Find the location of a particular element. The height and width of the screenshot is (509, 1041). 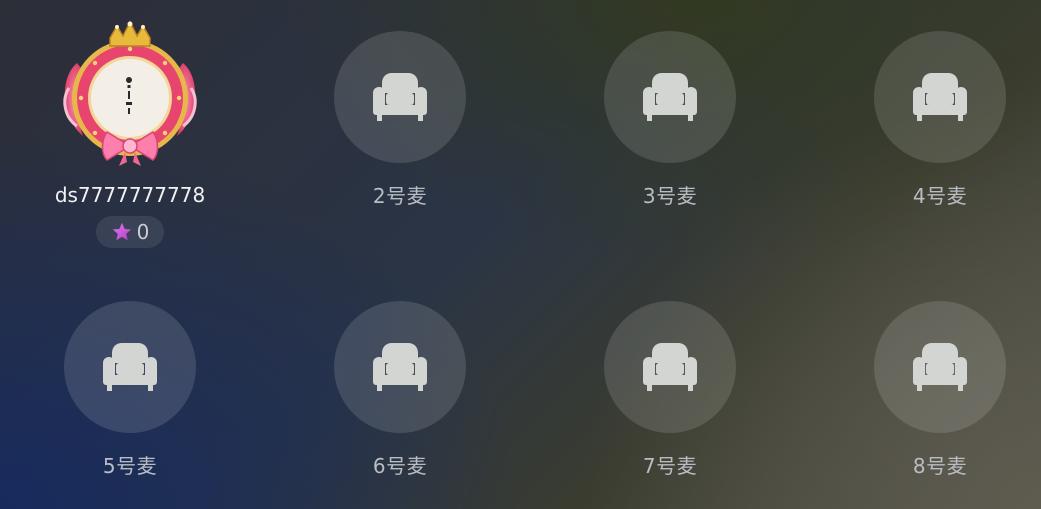

seat-8: 8号麦 is located at coordinates (940, 390).